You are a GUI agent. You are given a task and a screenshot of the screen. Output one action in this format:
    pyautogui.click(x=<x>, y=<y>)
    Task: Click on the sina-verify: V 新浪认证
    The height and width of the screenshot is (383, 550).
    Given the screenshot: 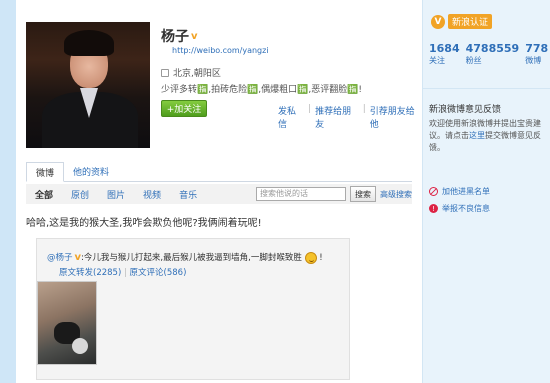 What is the action you would take?
    pyautogui.click(x=462, y=21)
    